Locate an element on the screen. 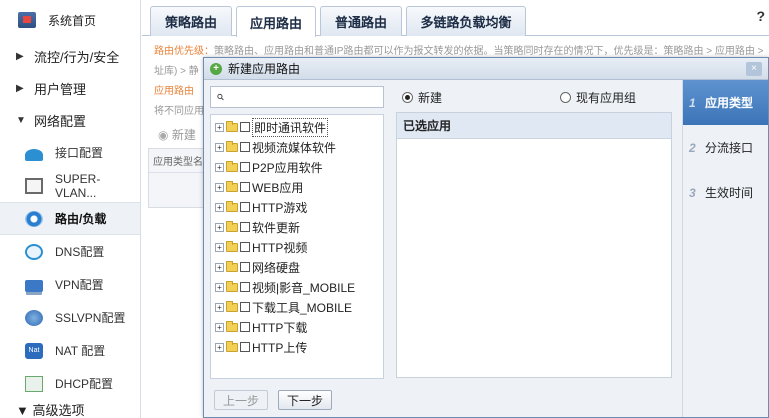 This screenshot has height=418, width=769. sidebar-item-home: 系统首页 is located at coordinates (70, 20).